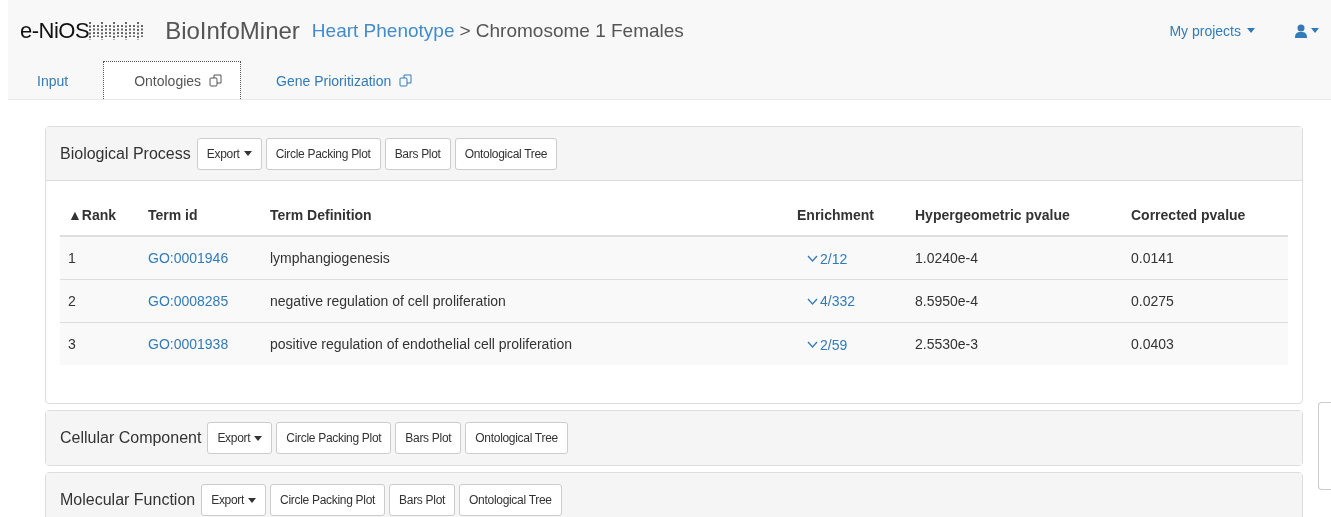 This screenshot has height=517, width=1331. What do you see at coordinates (125, 153) in the screenshot?
I see `panel-title: Biological Process` at bounding box center [125, 153].